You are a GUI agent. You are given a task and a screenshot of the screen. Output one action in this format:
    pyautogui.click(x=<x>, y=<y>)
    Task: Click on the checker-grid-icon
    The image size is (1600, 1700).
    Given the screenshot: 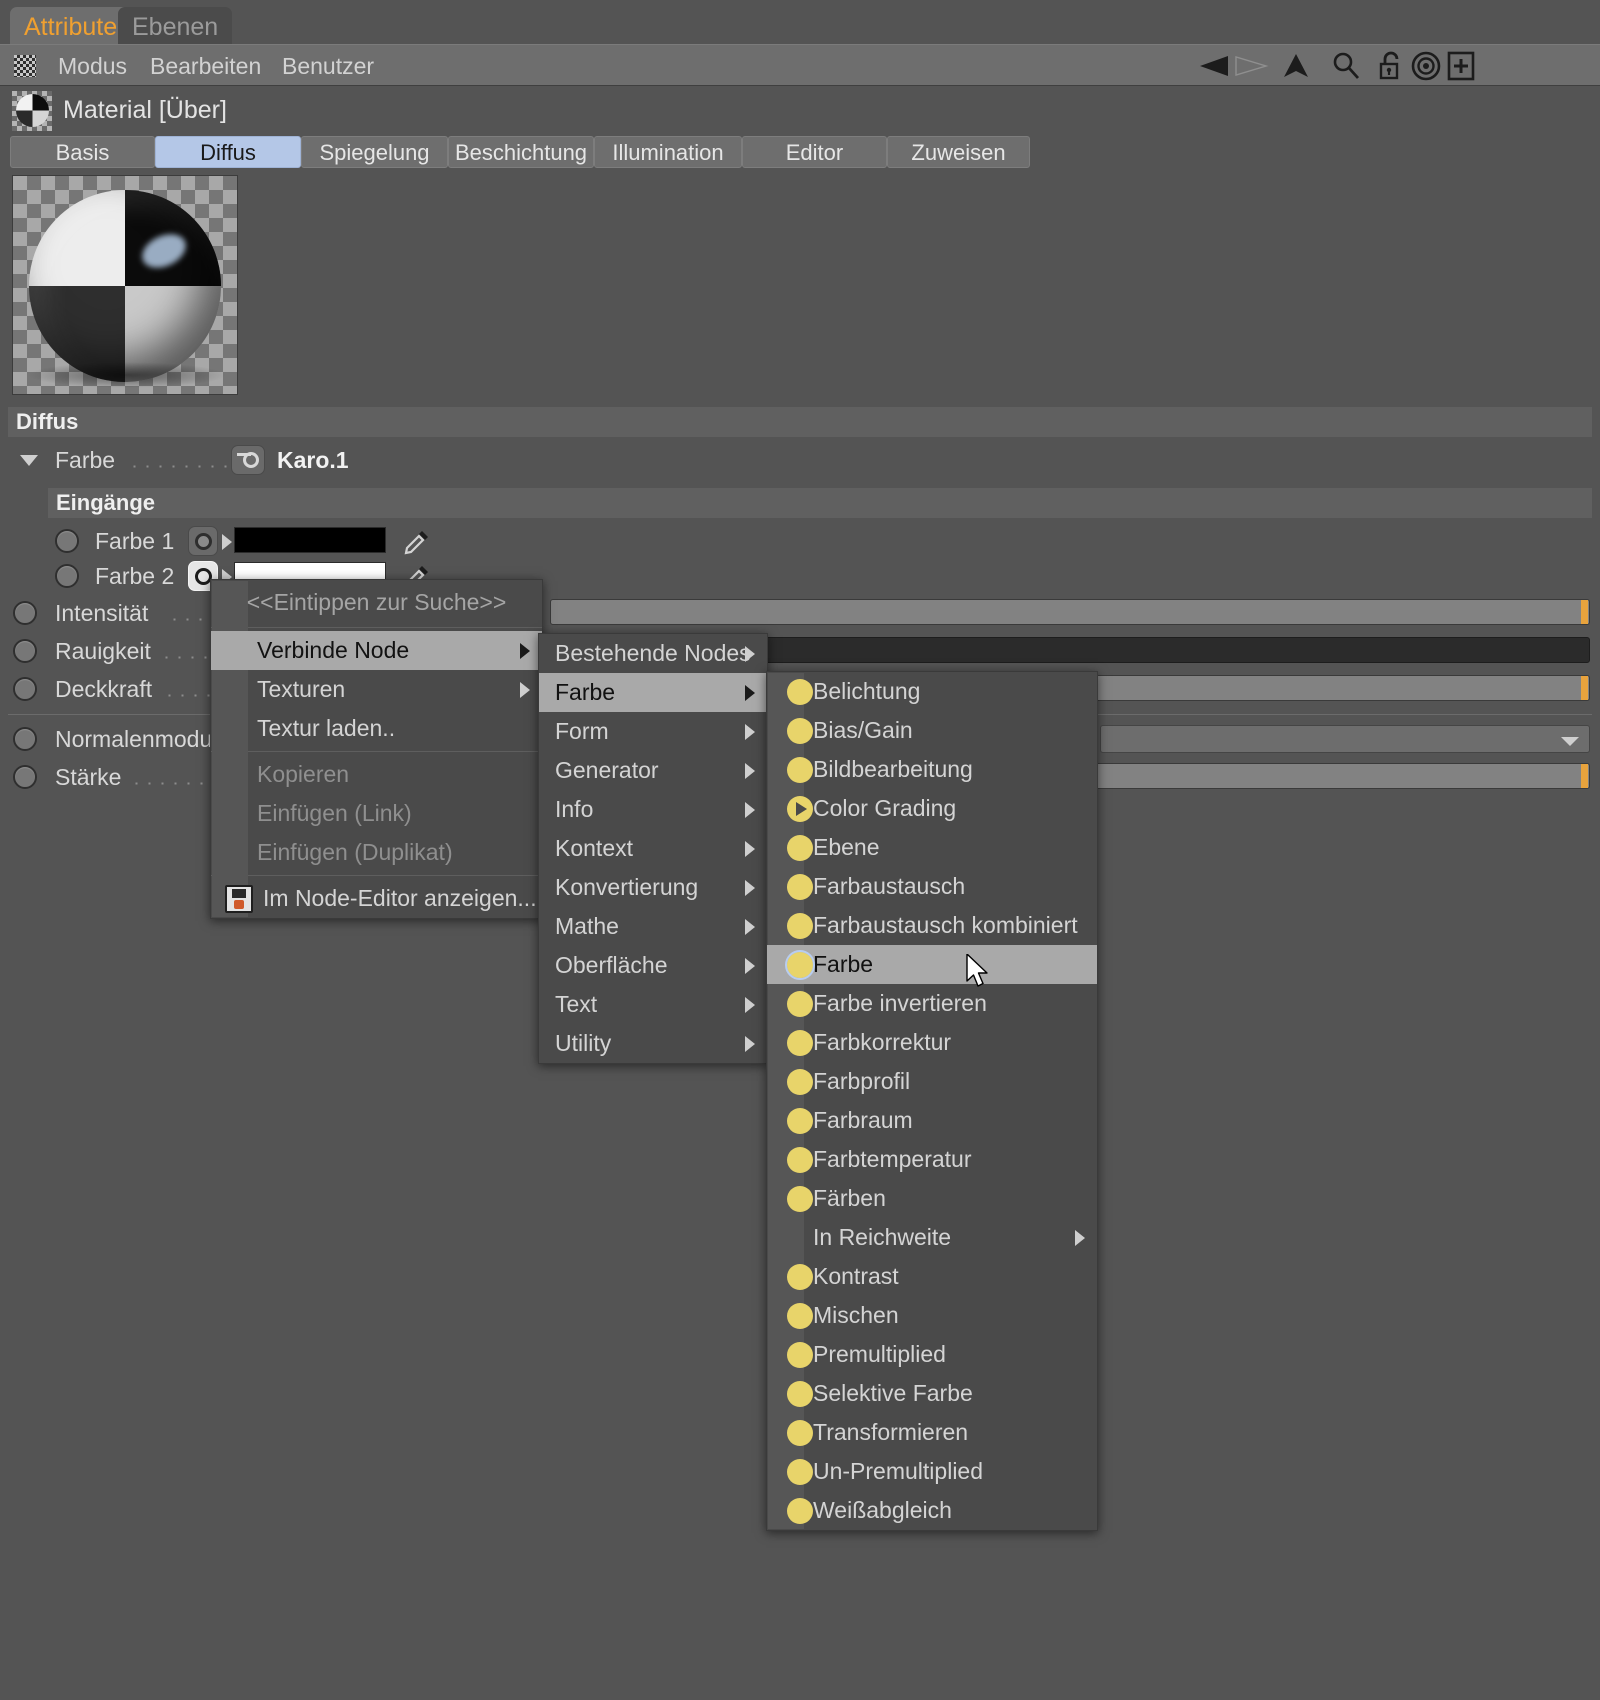 What is the action you would take?
    pyautogui.click(x=25, y=66)
    